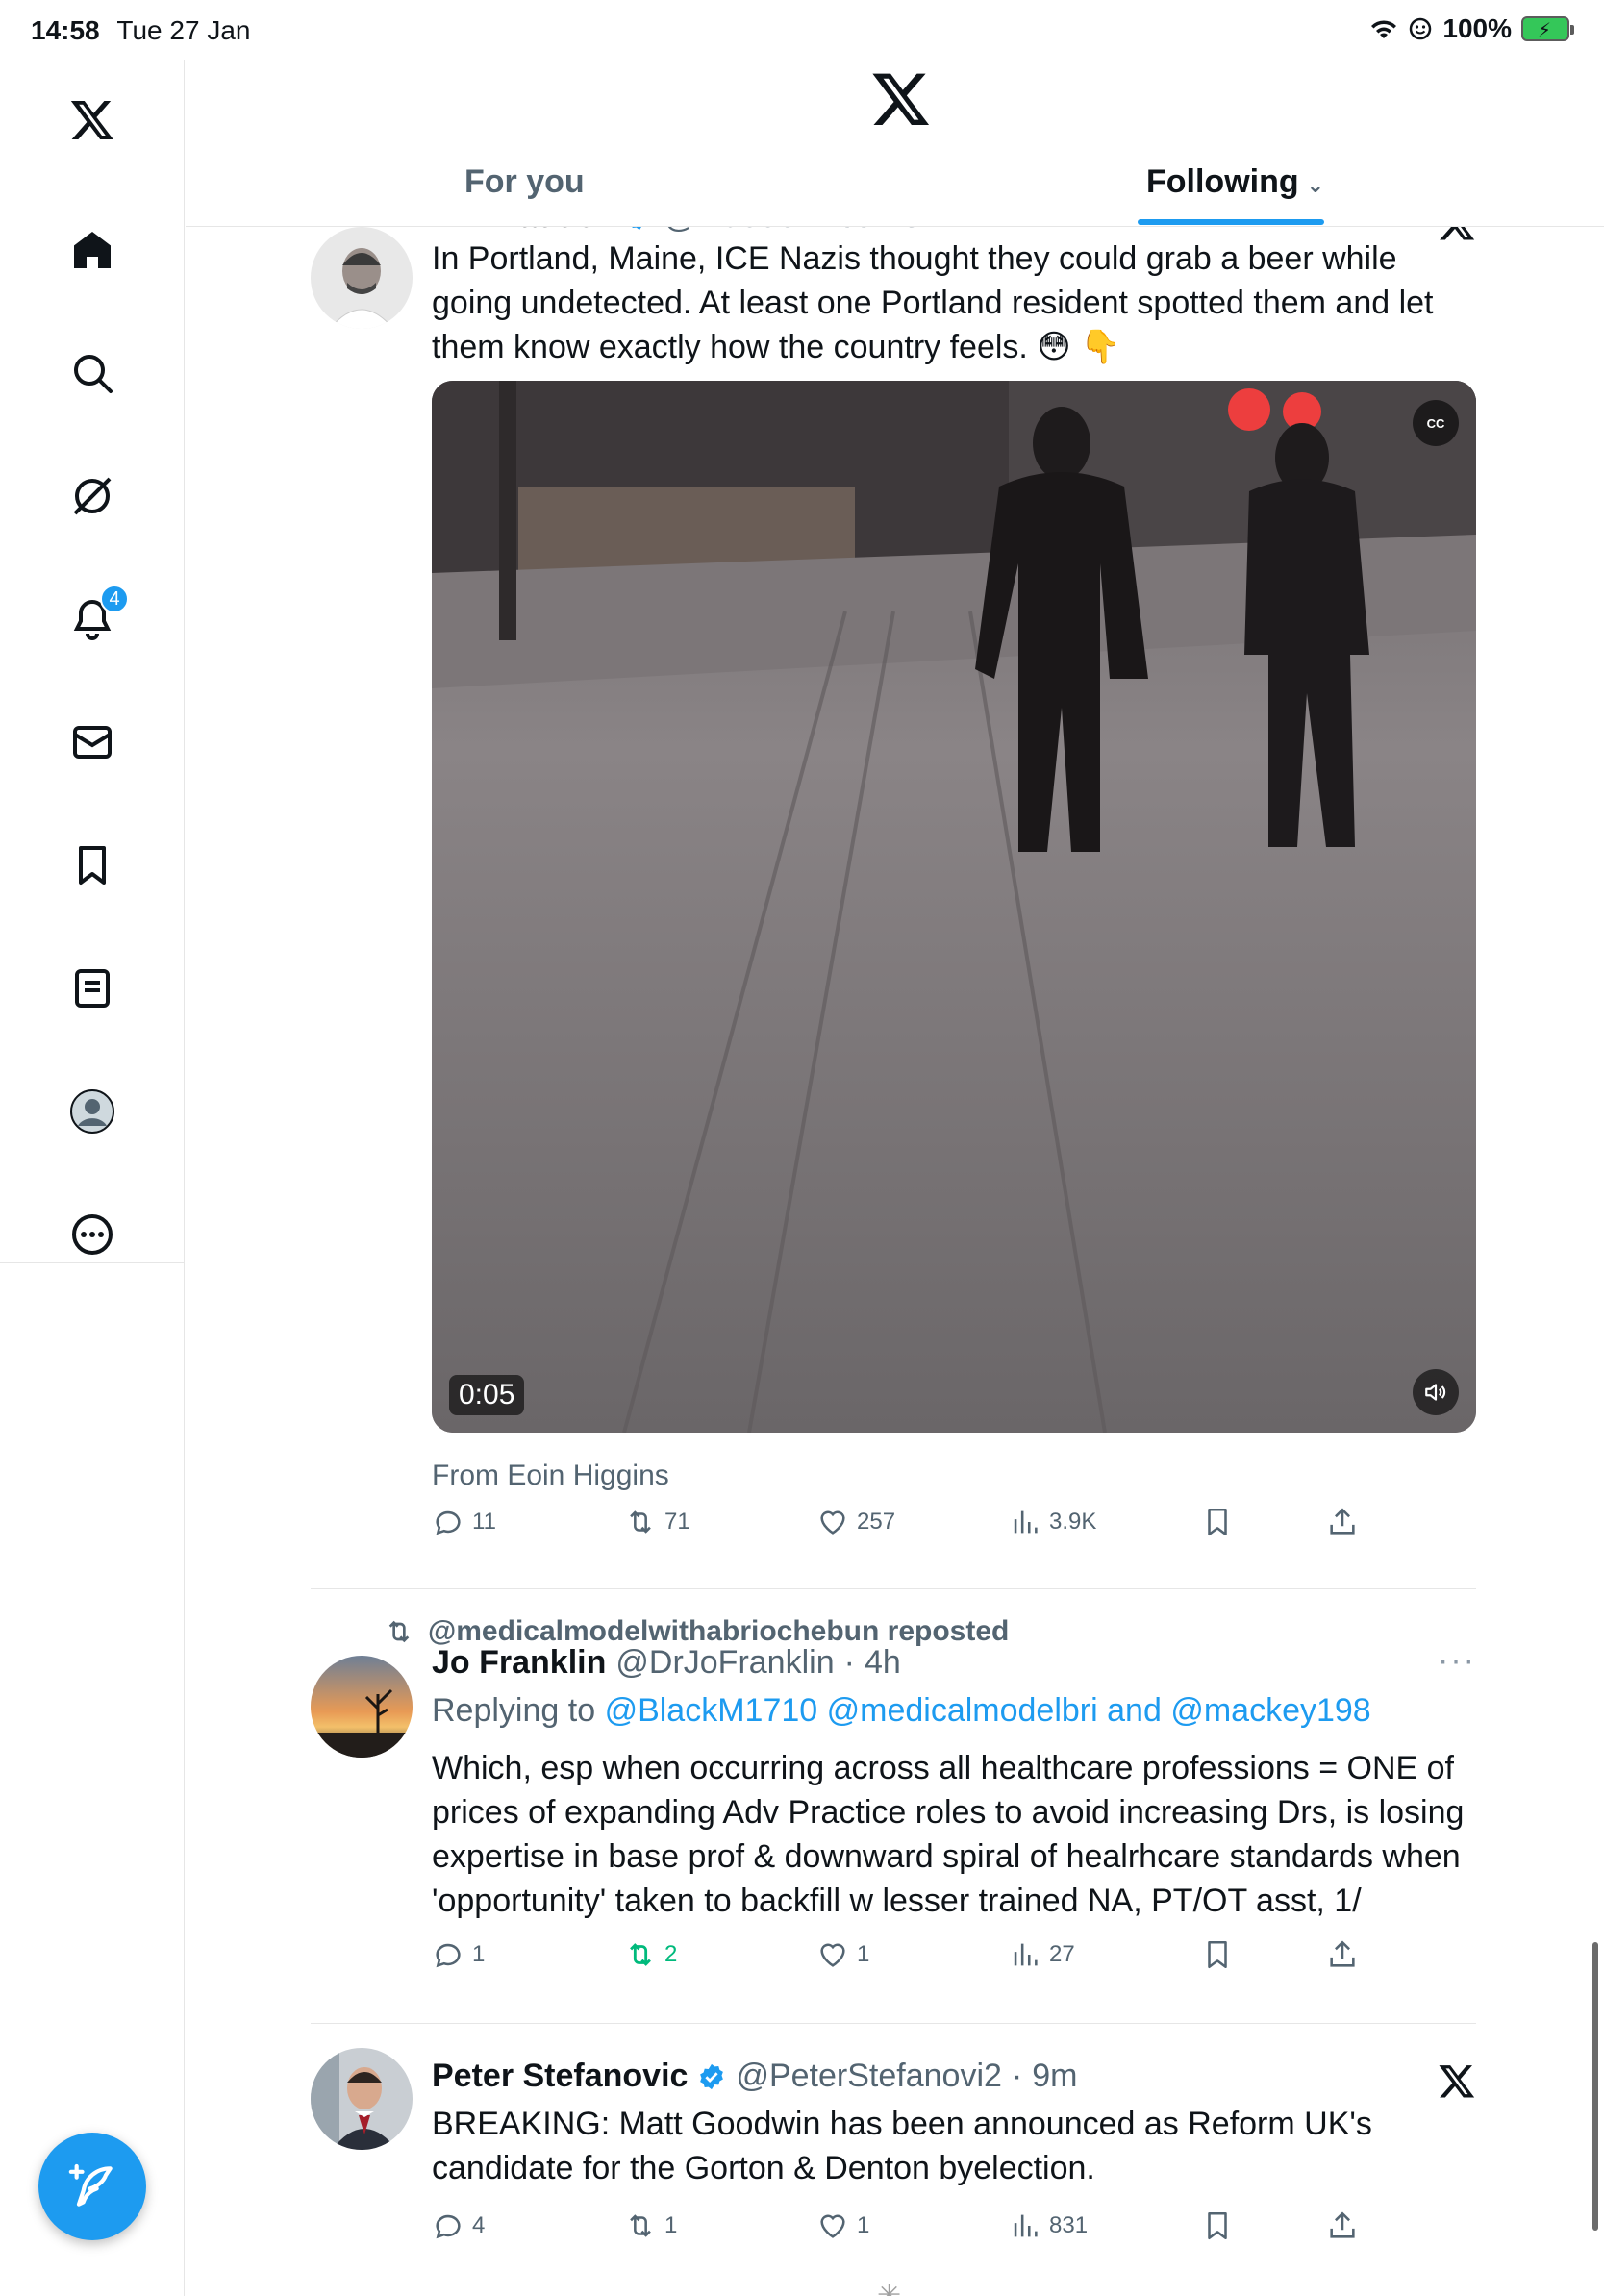  What do you see at coordinates (1436, 1392) in the screenshot?
I see `volume-button` at bounding box center [1436, 1392].